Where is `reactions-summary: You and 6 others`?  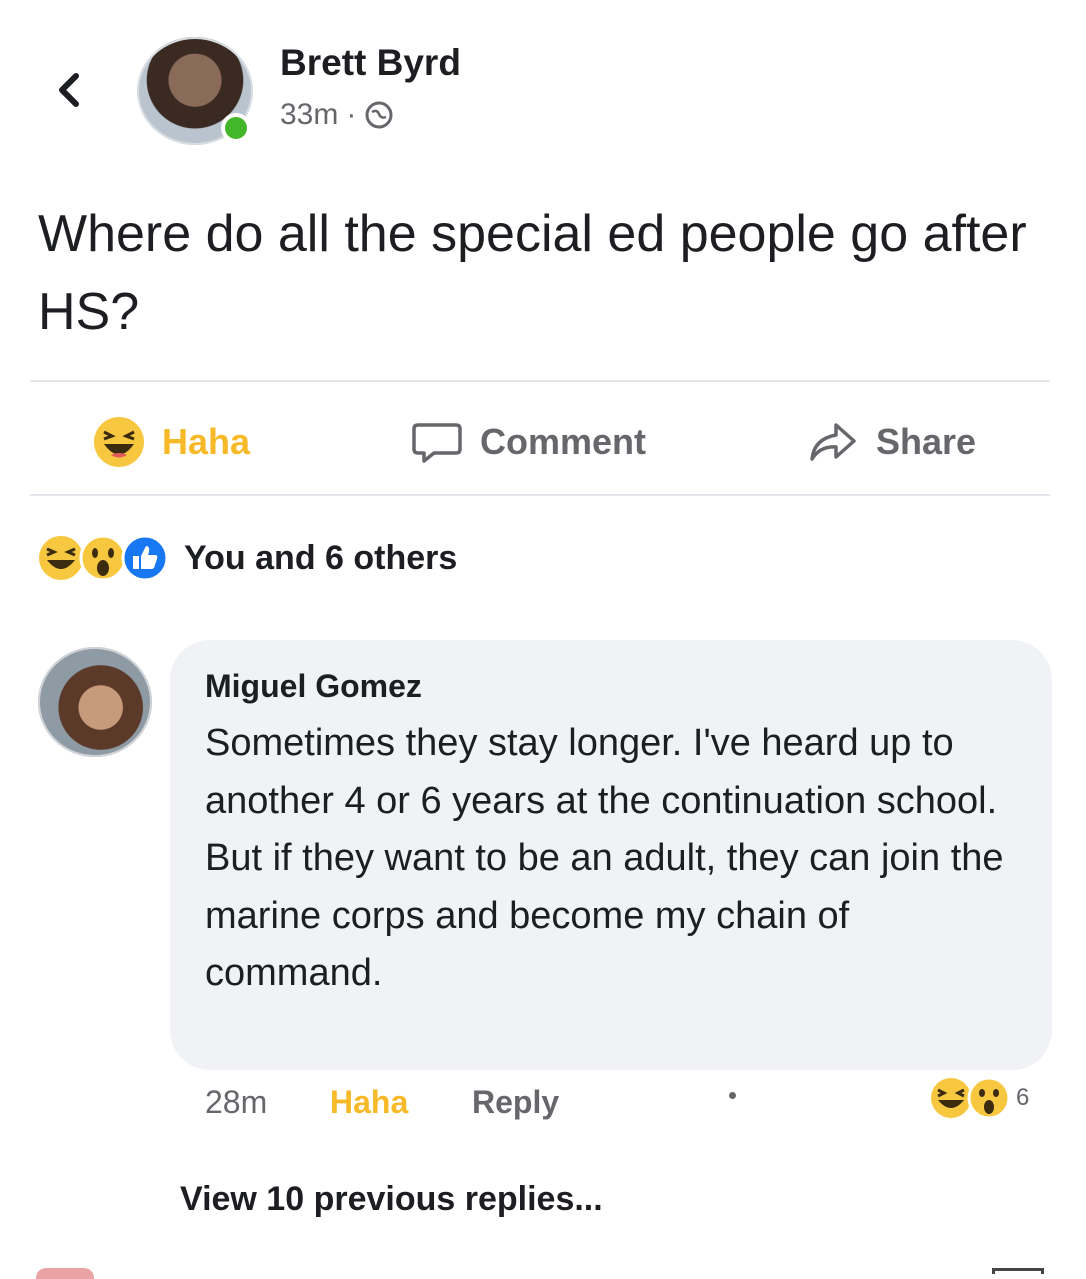 reactions-summary: You and 6 others is located at coordinates (246, 558).